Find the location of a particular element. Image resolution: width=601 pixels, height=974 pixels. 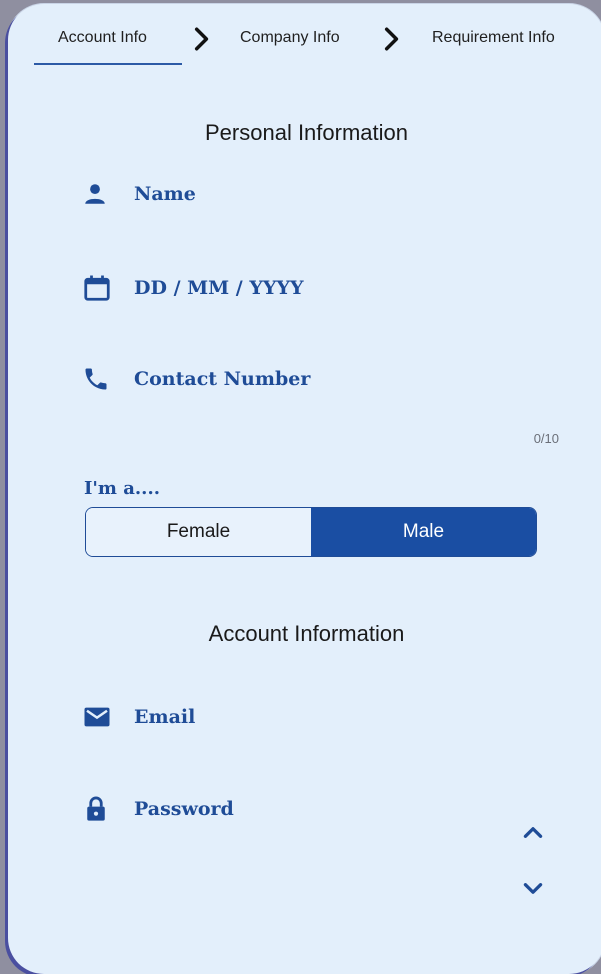

step-requirement-info: Requirement Info is located at coordinates (493, 38).